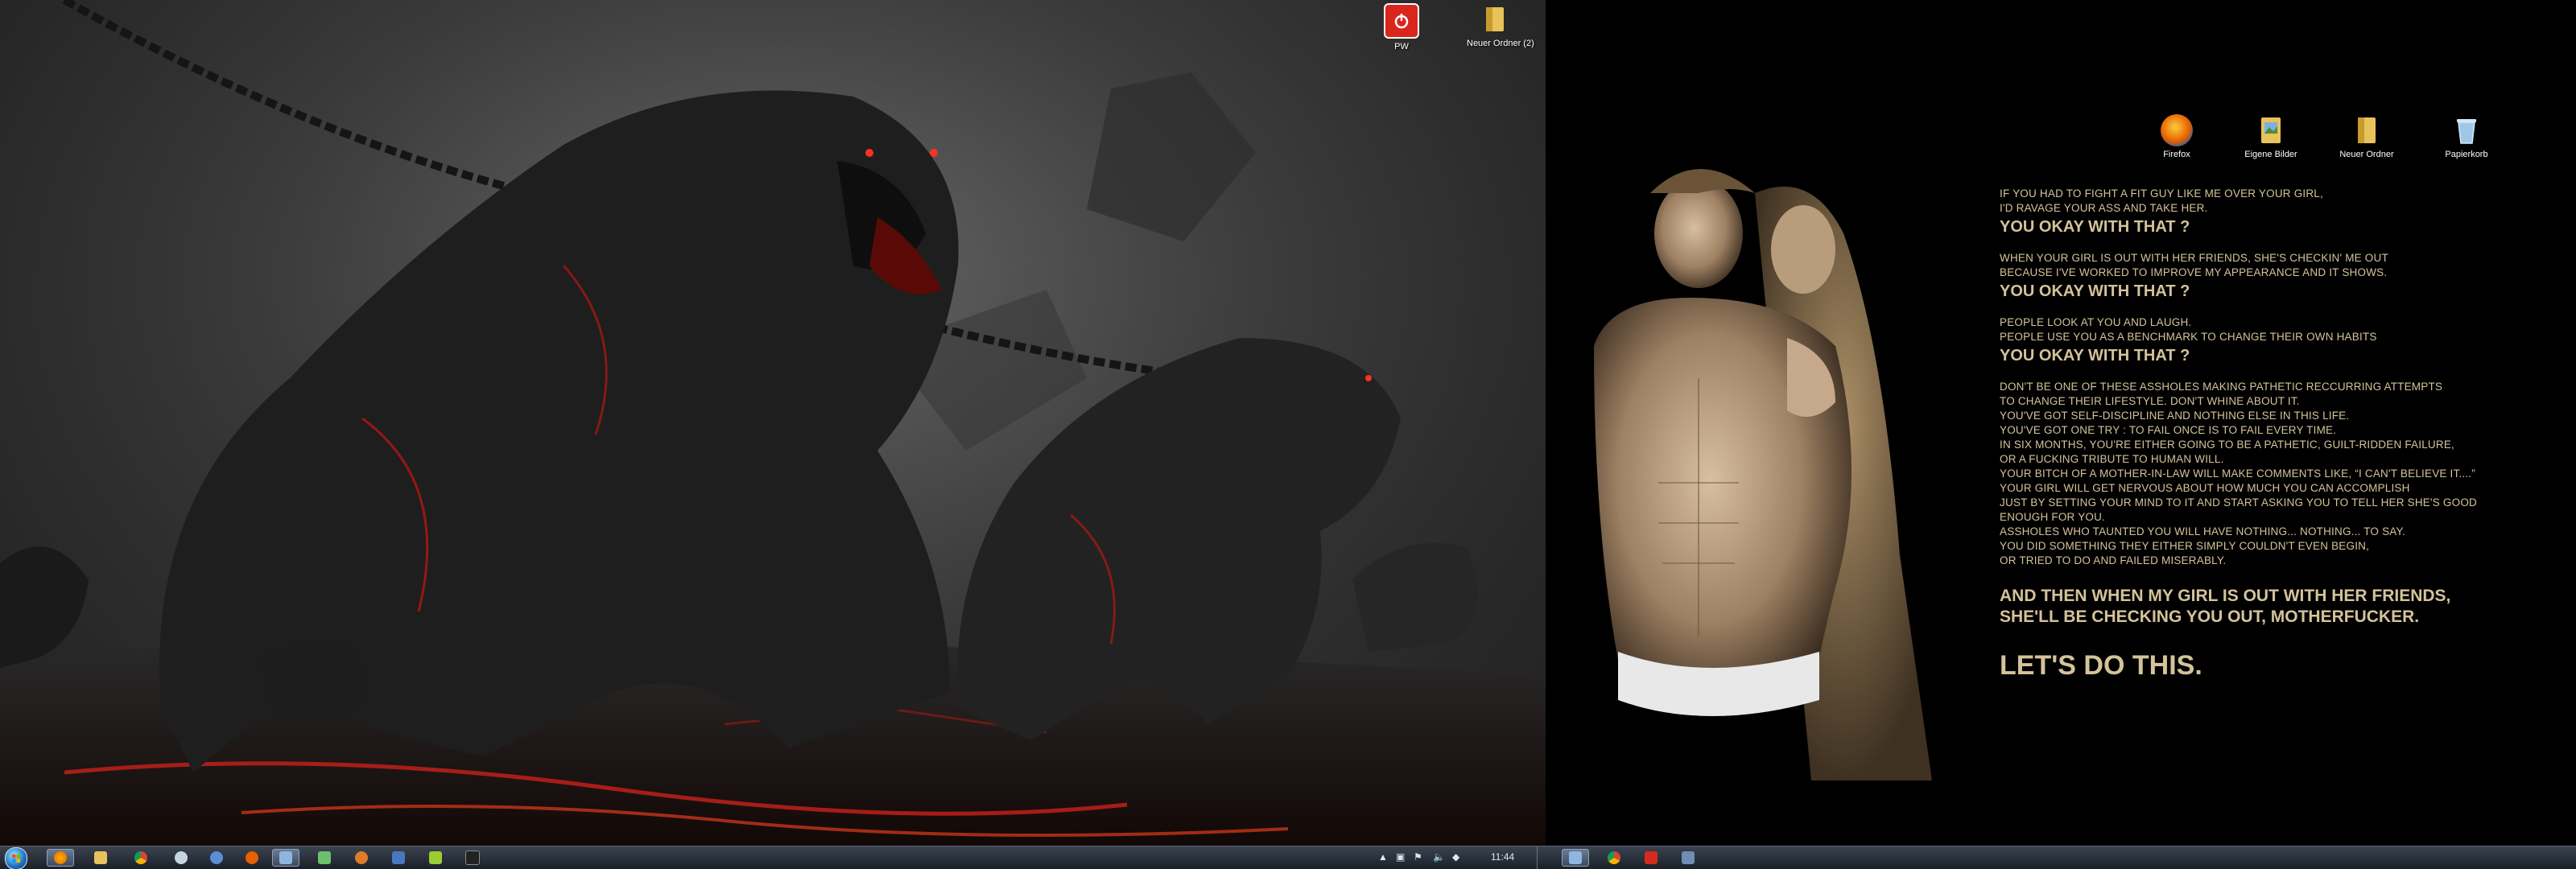 The height and width of the screenshot is (869, 2576). Describe the element at coordinates (2053, 517) in the screenshot. I see `quote-line: ENOUGH FOR YOU.` at that location.